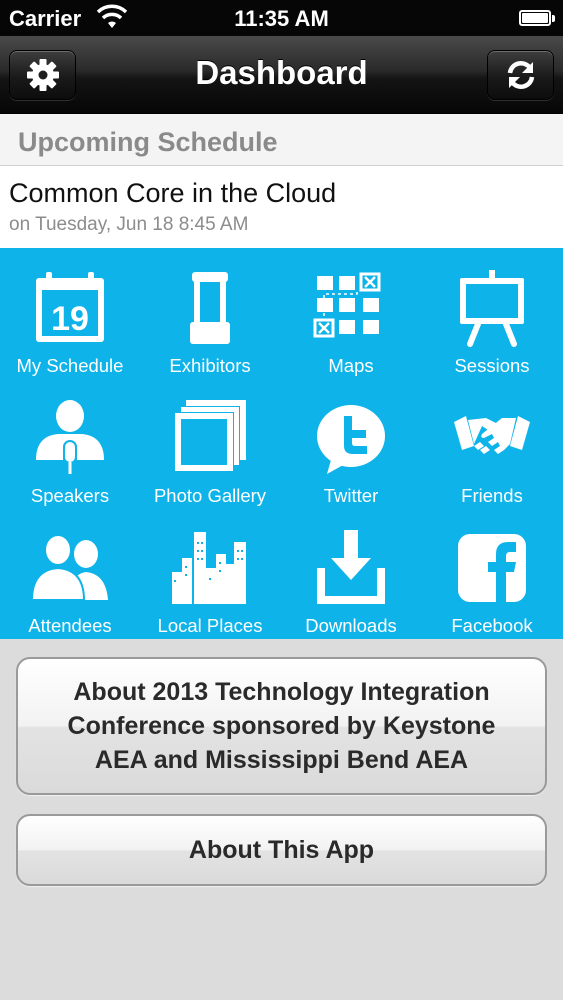 This screenshot has height=1000, width=563. What do you see at coordinates (129, 224) in the screenshot?
I see `upcoming-event-date: on Tuesday, Jun 18 8:45 AM` at bounding box center [129, 224].